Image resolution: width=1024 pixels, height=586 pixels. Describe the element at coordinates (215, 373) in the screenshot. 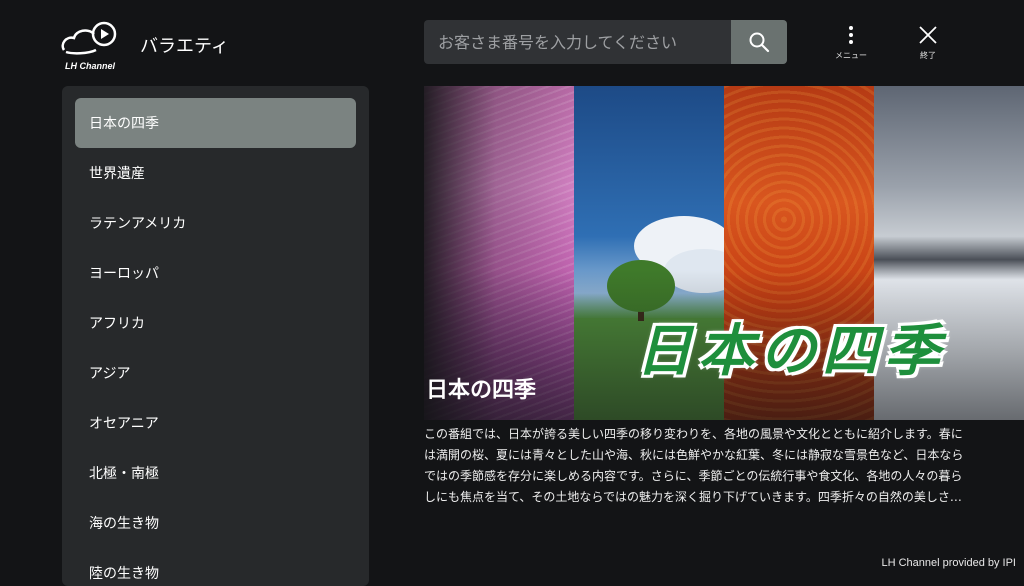

I see `category-item-asia: アジア` at that location.